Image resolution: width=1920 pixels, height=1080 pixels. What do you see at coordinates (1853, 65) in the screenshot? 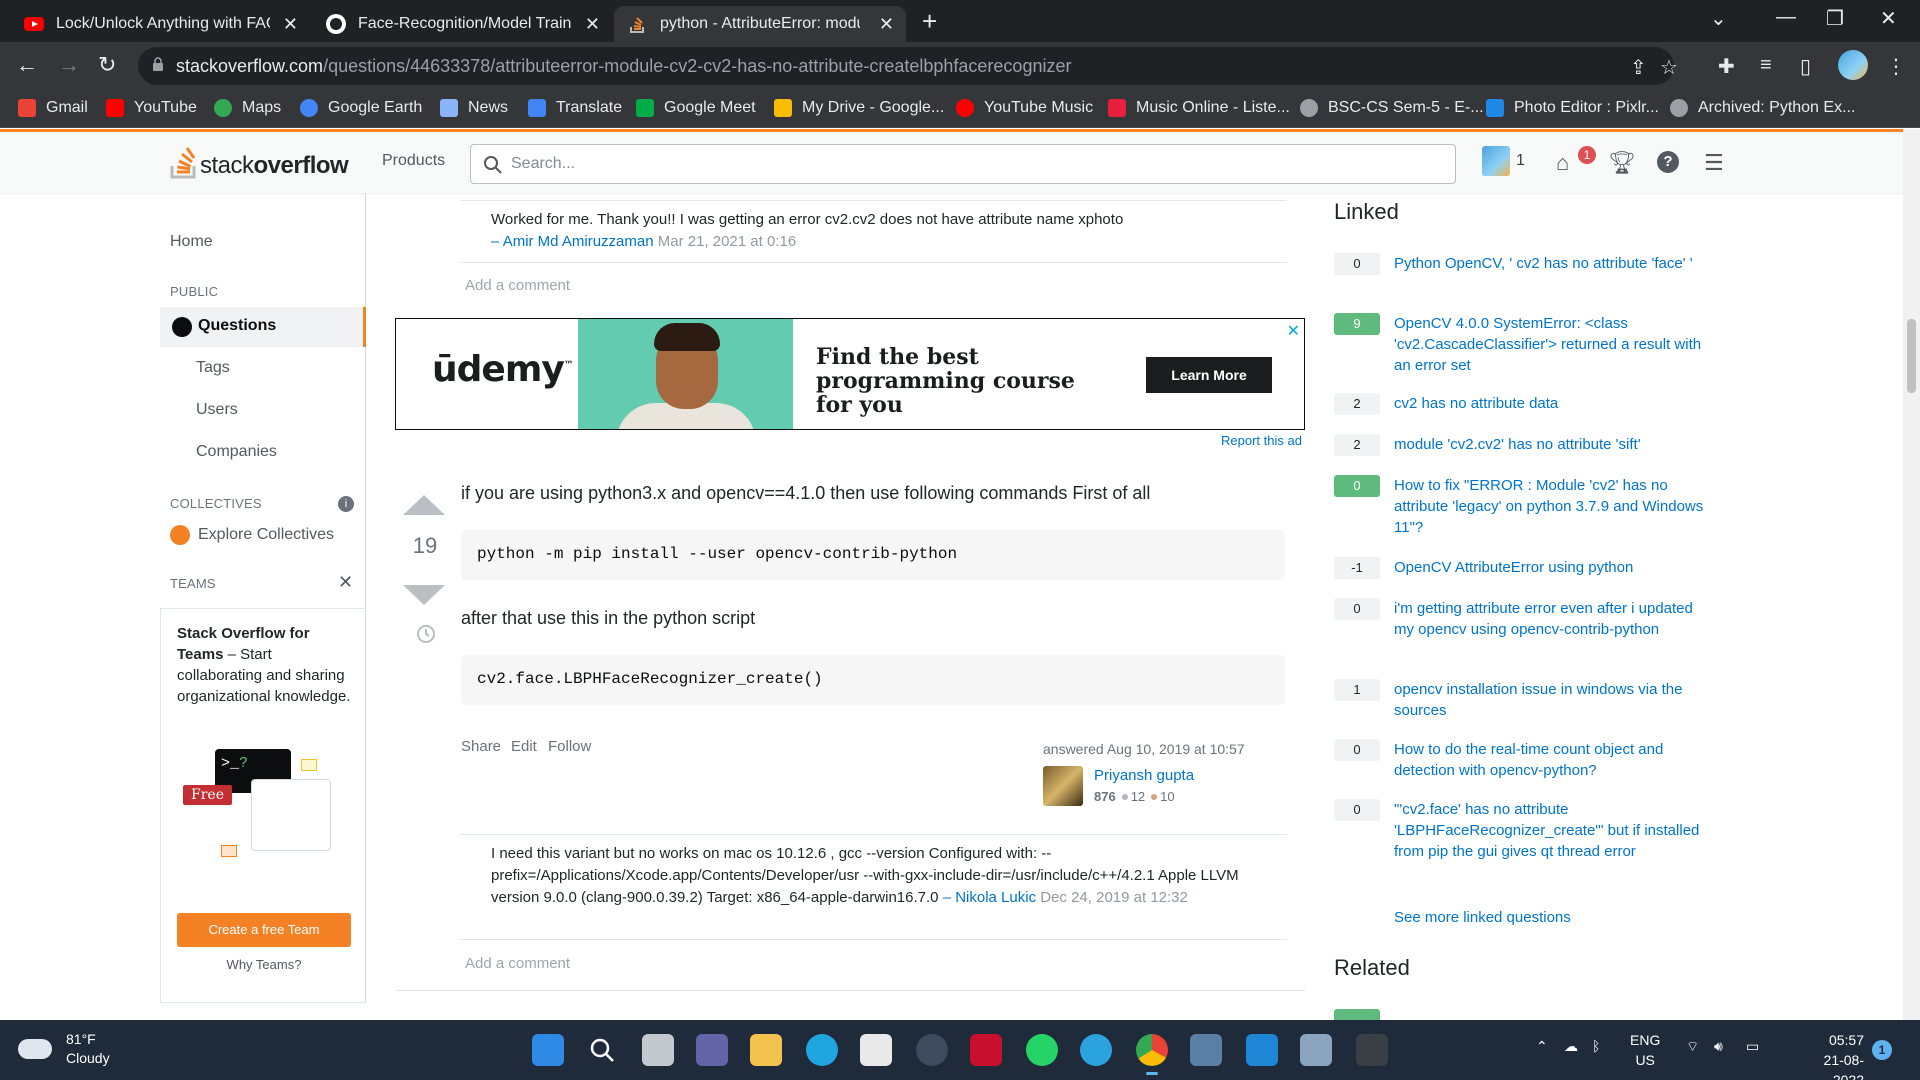
I see `profile-avatar` at bounding box center [1853, 65].